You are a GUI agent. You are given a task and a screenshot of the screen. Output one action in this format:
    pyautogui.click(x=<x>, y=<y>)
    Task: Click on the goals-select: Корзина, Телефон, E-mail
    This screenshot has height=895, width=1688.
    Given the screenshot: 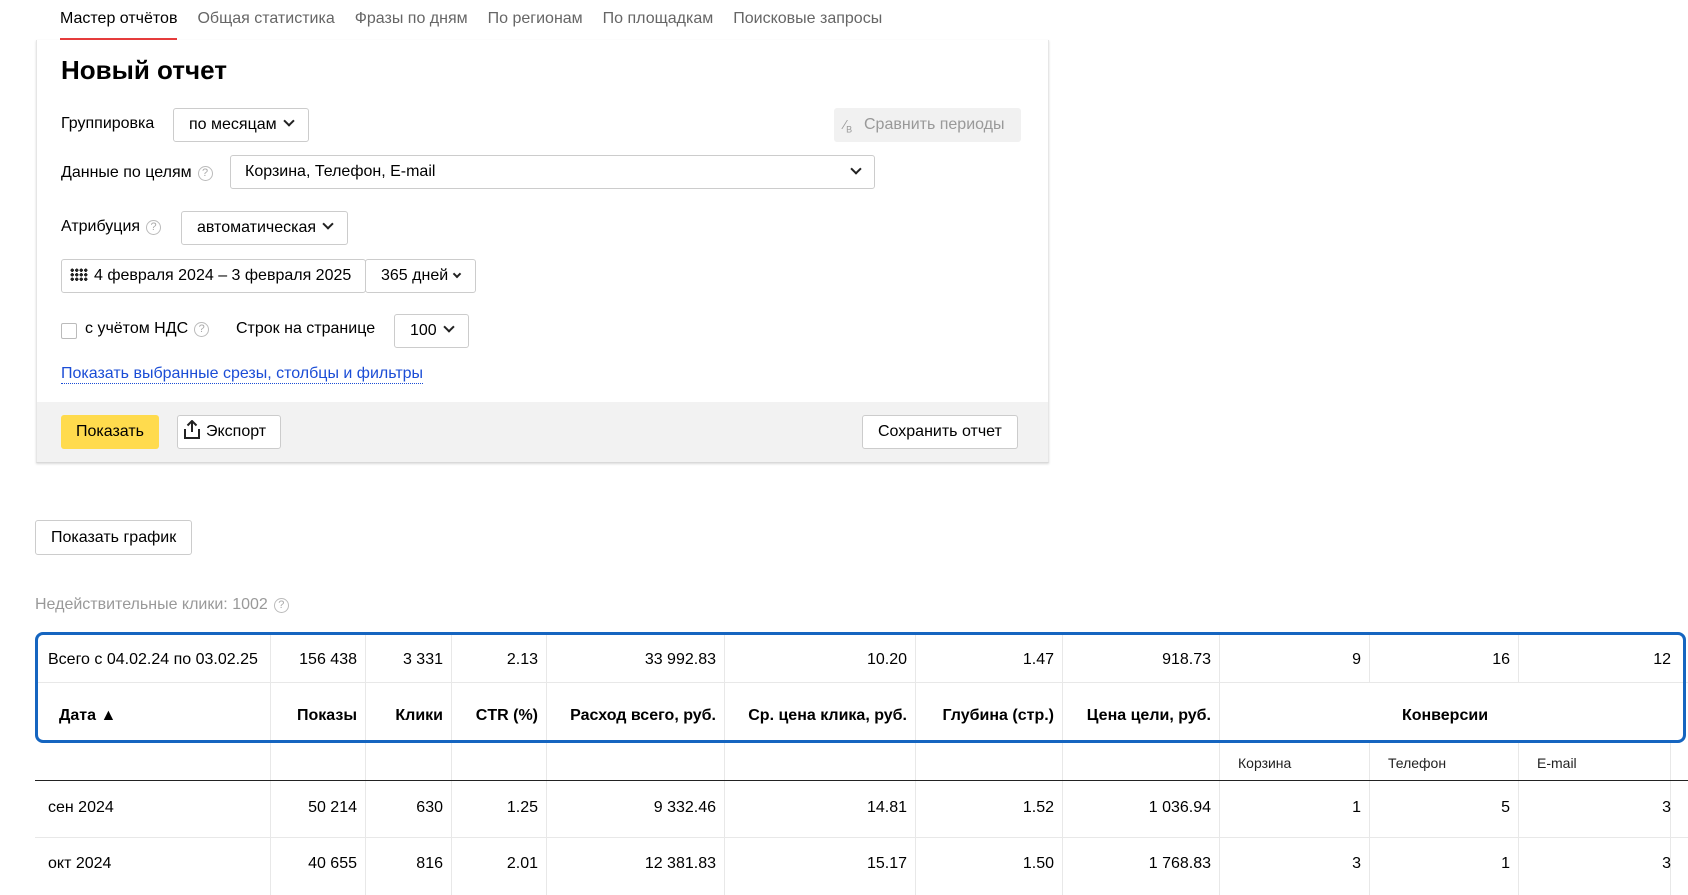 What is the action you would take?
    pyautogui.click(x=552, y=172)
    